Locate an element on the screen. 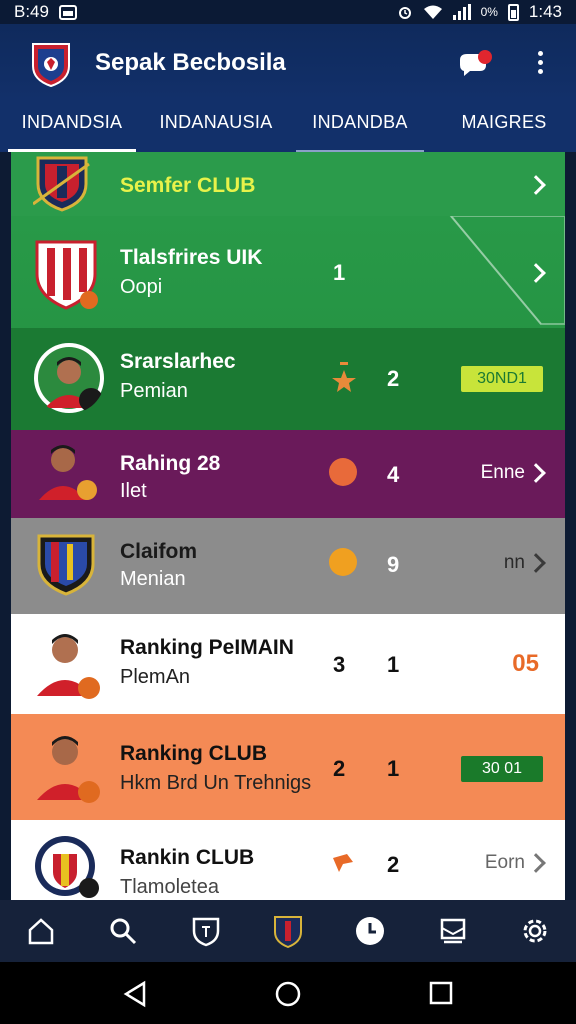 Image resolution: width=576 pixels, height=1024 pixels. flag-icon is located at coordinates (343, 863).